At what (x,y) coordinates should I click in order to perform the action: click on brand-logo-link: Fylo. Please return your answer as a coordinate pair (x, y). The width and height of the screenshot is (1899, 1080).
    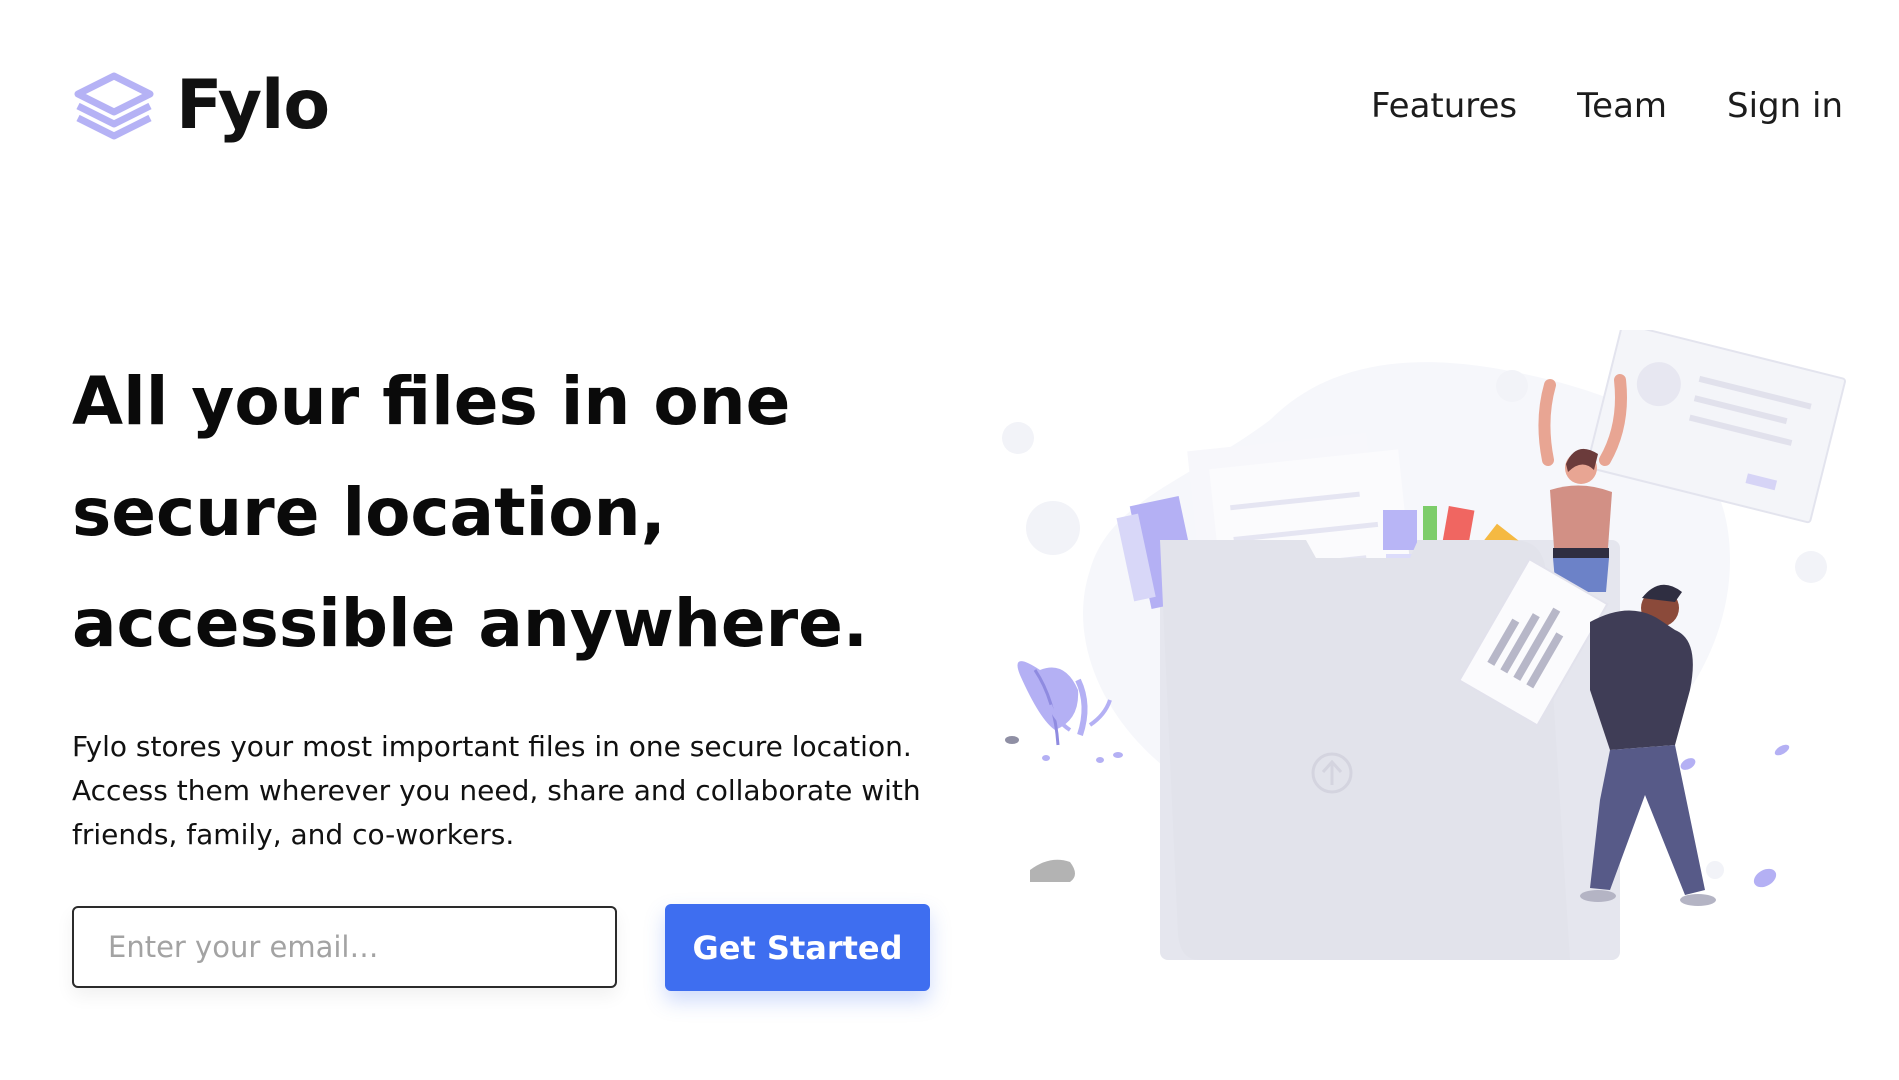
    Looking at the image, I should click on (201, 105).